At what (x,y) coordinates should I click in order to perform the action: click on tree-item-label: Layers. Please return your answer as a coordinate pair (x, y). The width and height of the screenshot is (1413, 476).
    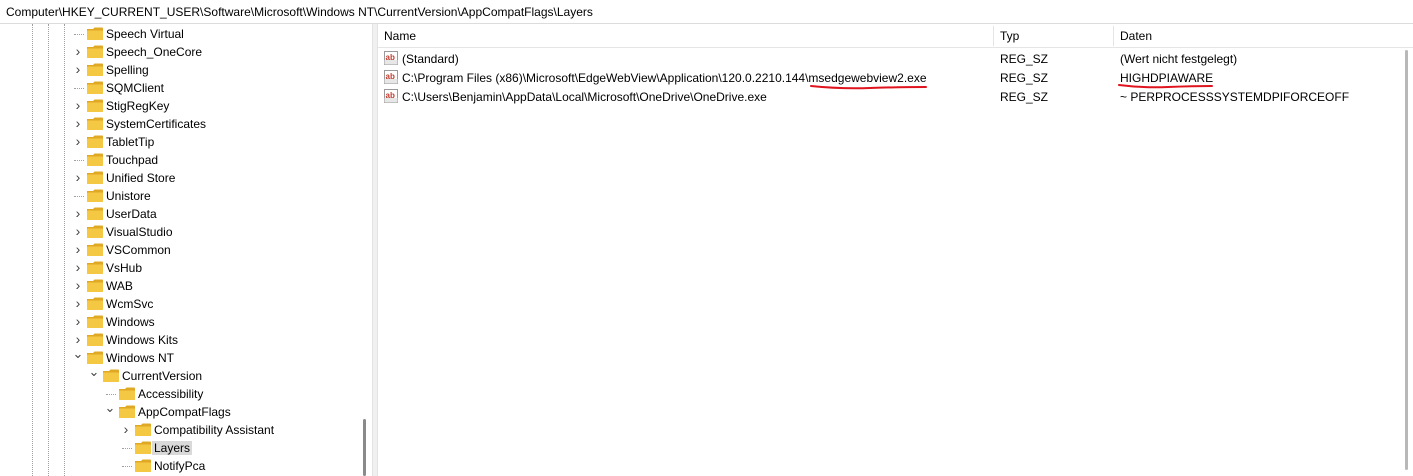
    Looking at the image, I should click on (172, 448).